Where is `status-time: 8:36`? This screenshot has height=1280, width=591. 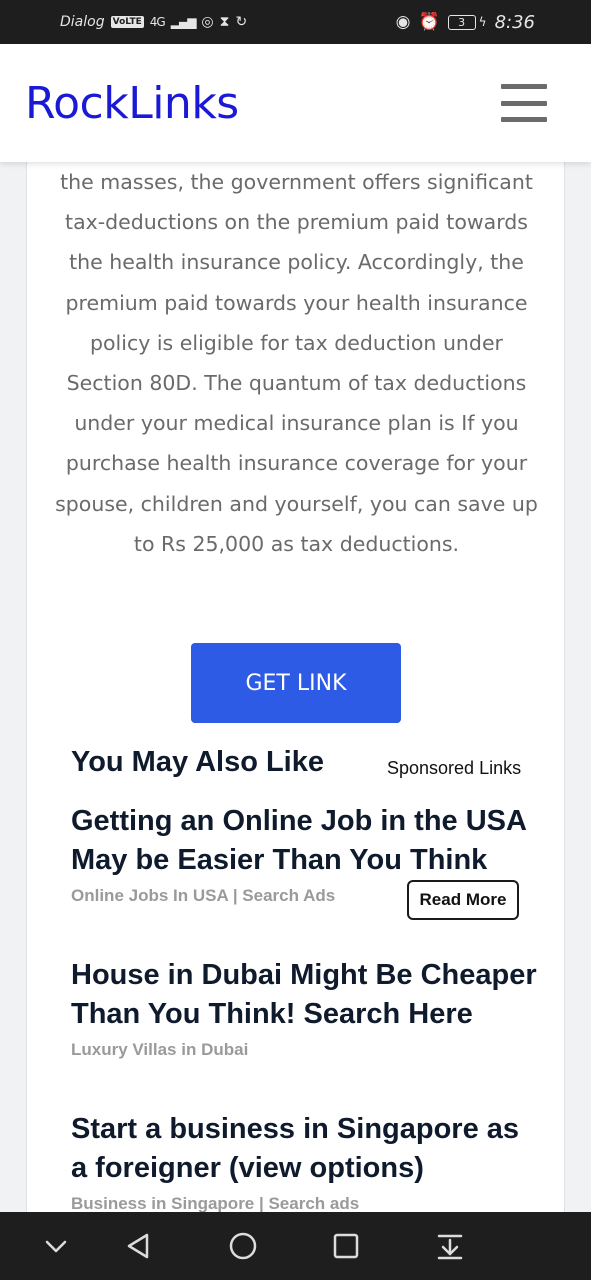
status-time: 8:36 is located at coordinates (514, 22).